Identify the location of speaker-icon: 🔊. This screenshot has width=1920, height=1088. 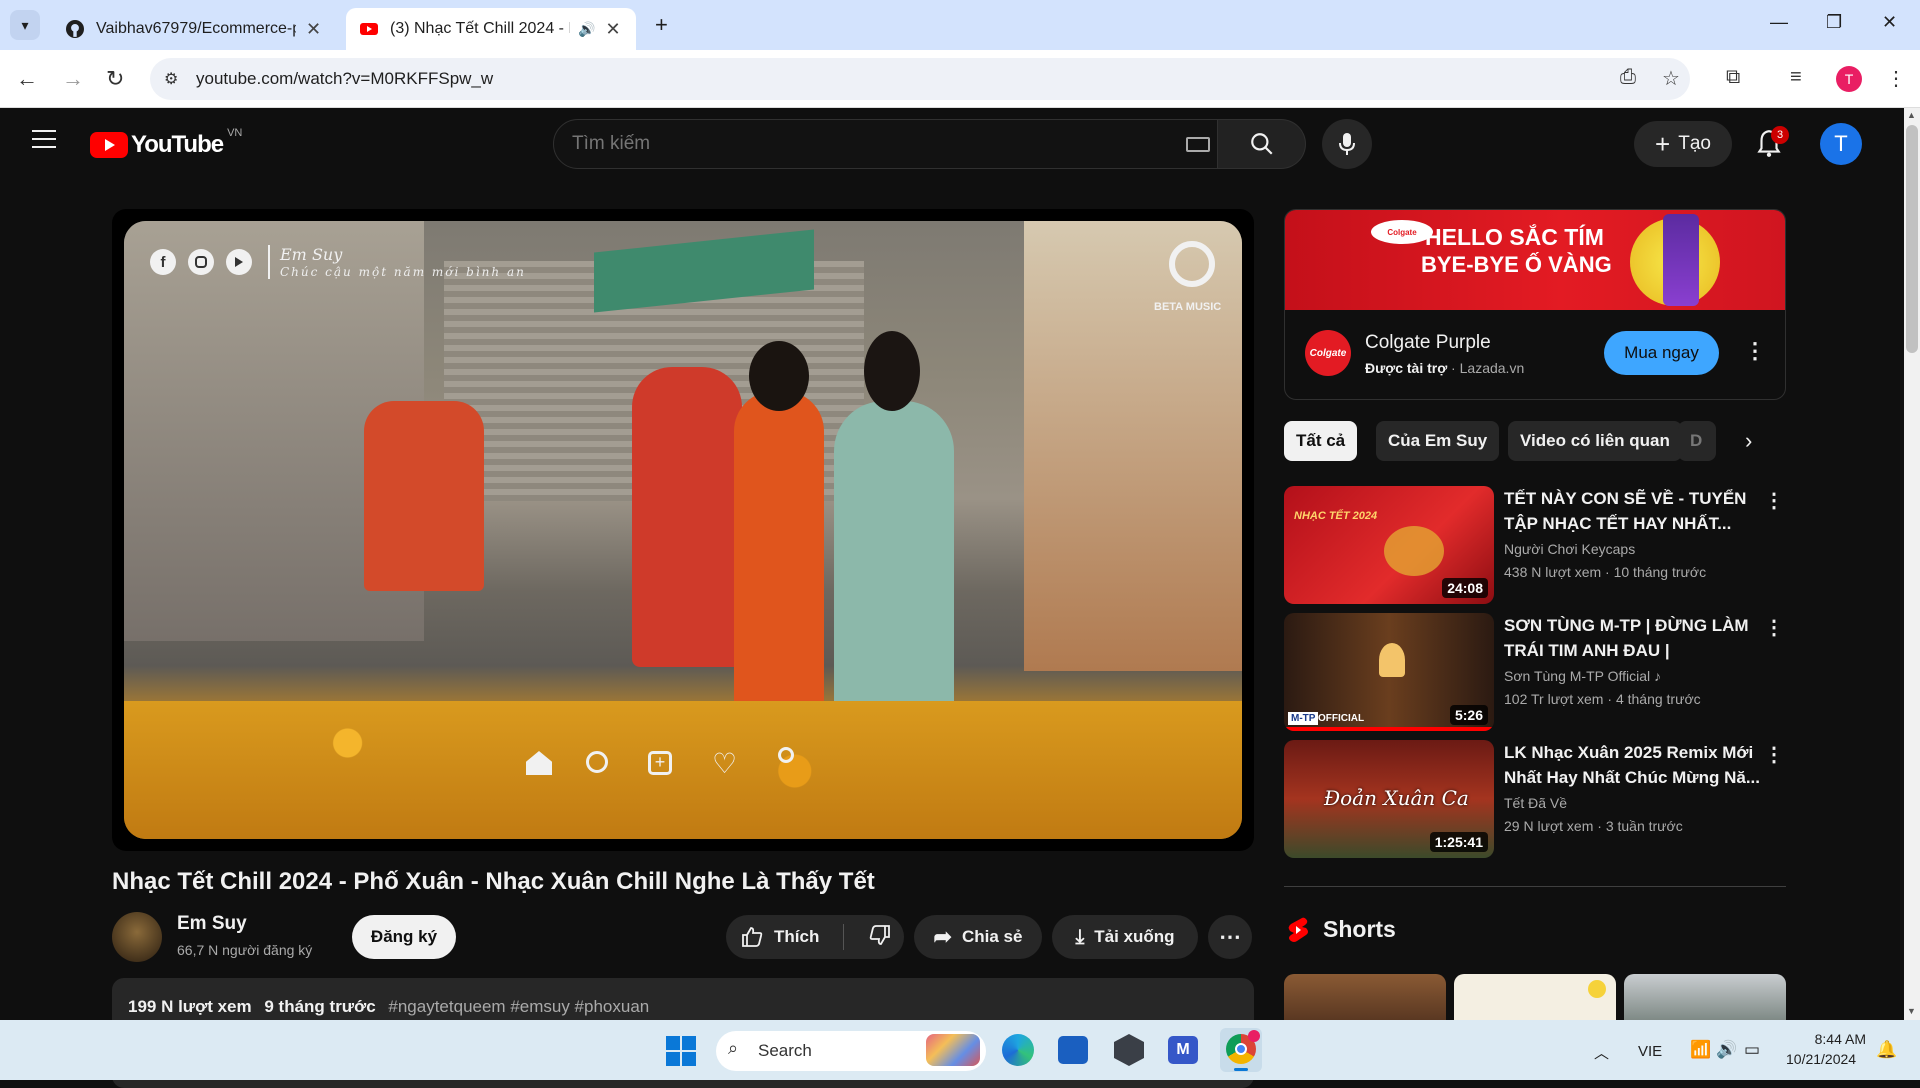
(586, 29).